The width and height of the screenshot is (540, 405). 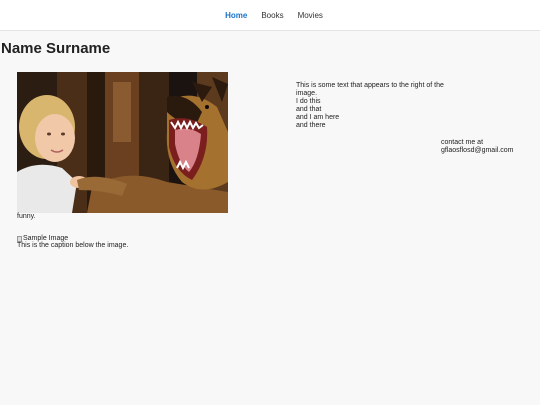 What do you see at coordinates (56, 48) in the screenshot?
I see `page-title: Name Surname` at bounding box center [56, 48].